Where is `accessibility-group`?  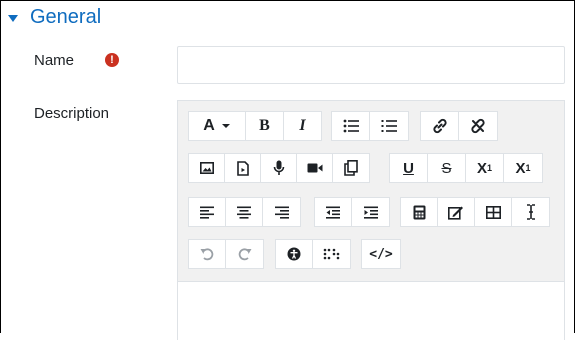 accessibility-group is located at coordinates (313, 254).